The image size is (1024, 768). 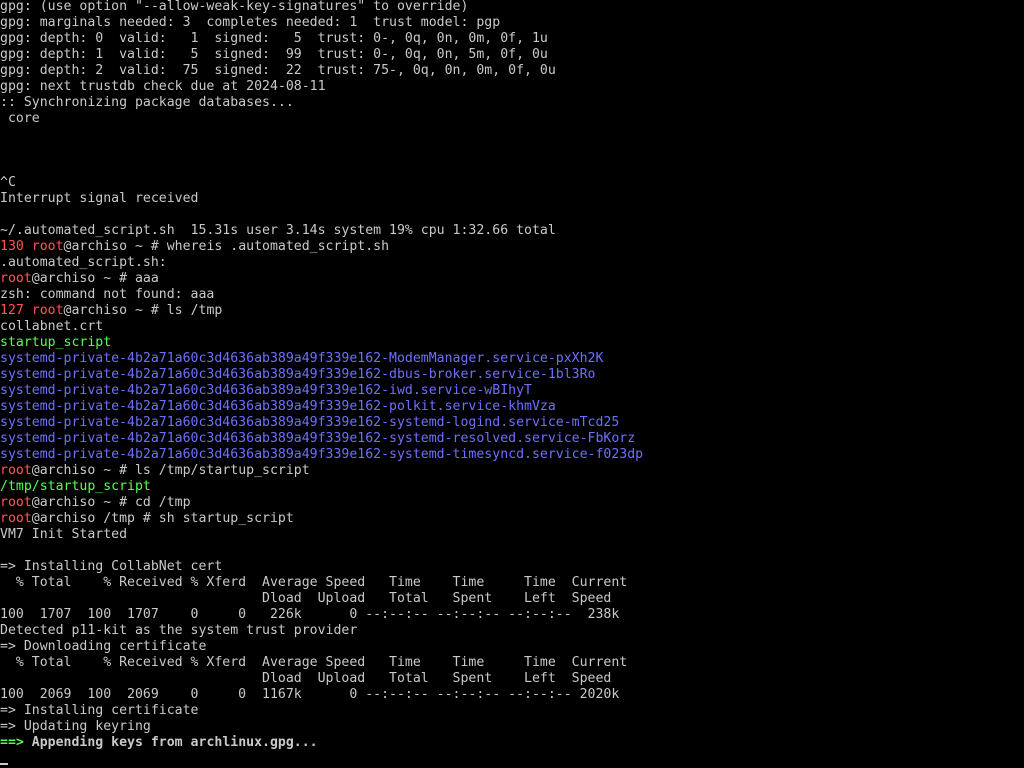 What do you see at coordinates (8, 182) in the screenshot?
I see `terminal-text-segment: ^C` at bounding box center [8, 182].